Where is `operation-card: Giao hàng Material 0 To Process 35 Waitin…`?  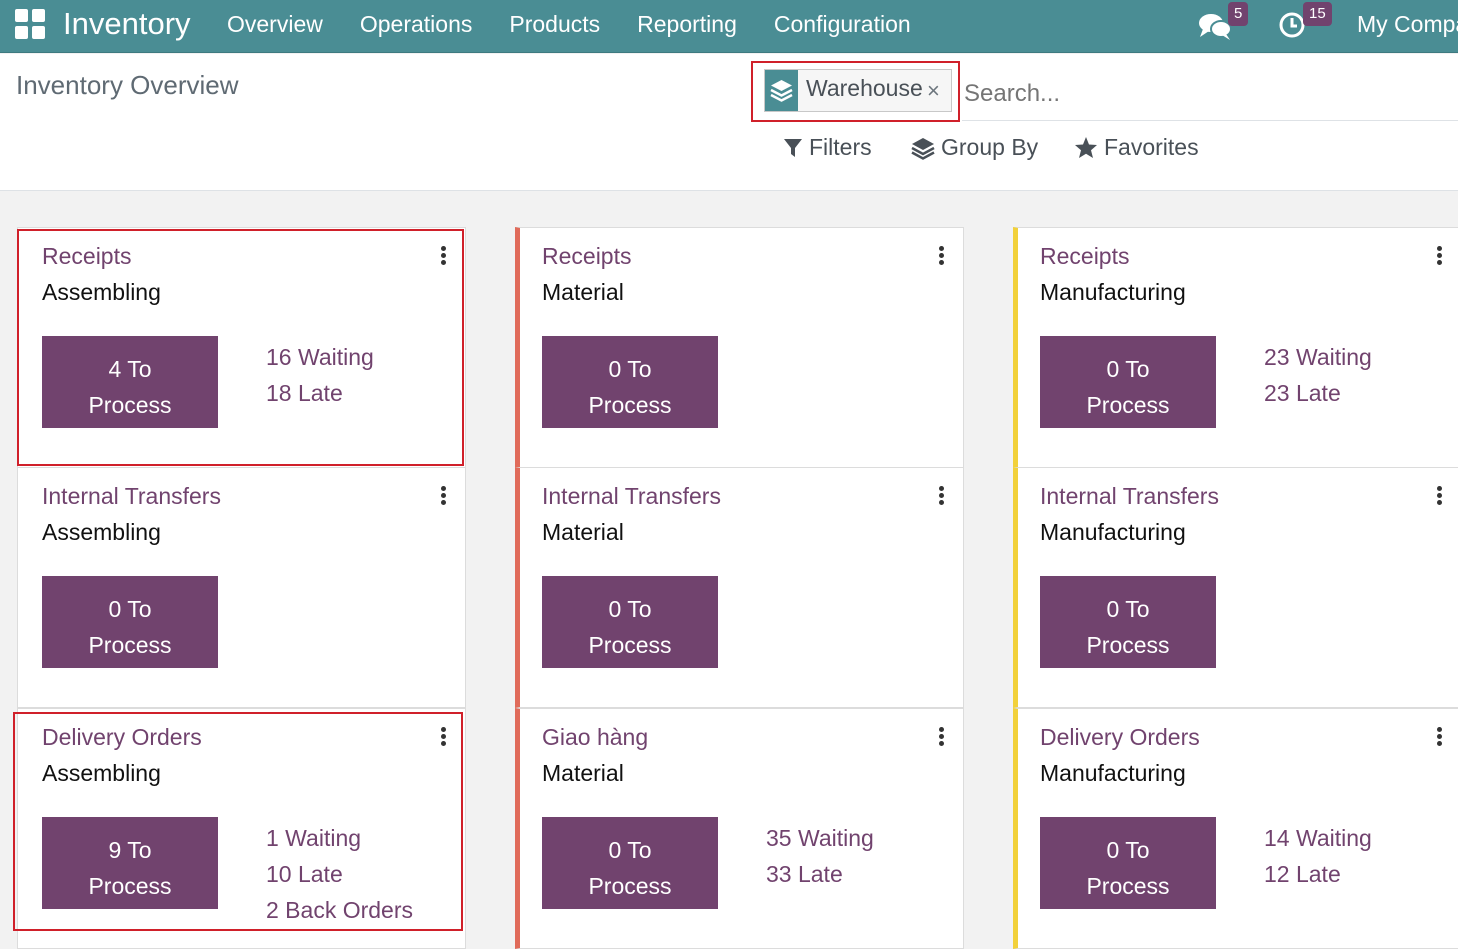
operation-card: Giao hàng Material 0 To Process 35 Waitin… is located at coordinates (739, 828).